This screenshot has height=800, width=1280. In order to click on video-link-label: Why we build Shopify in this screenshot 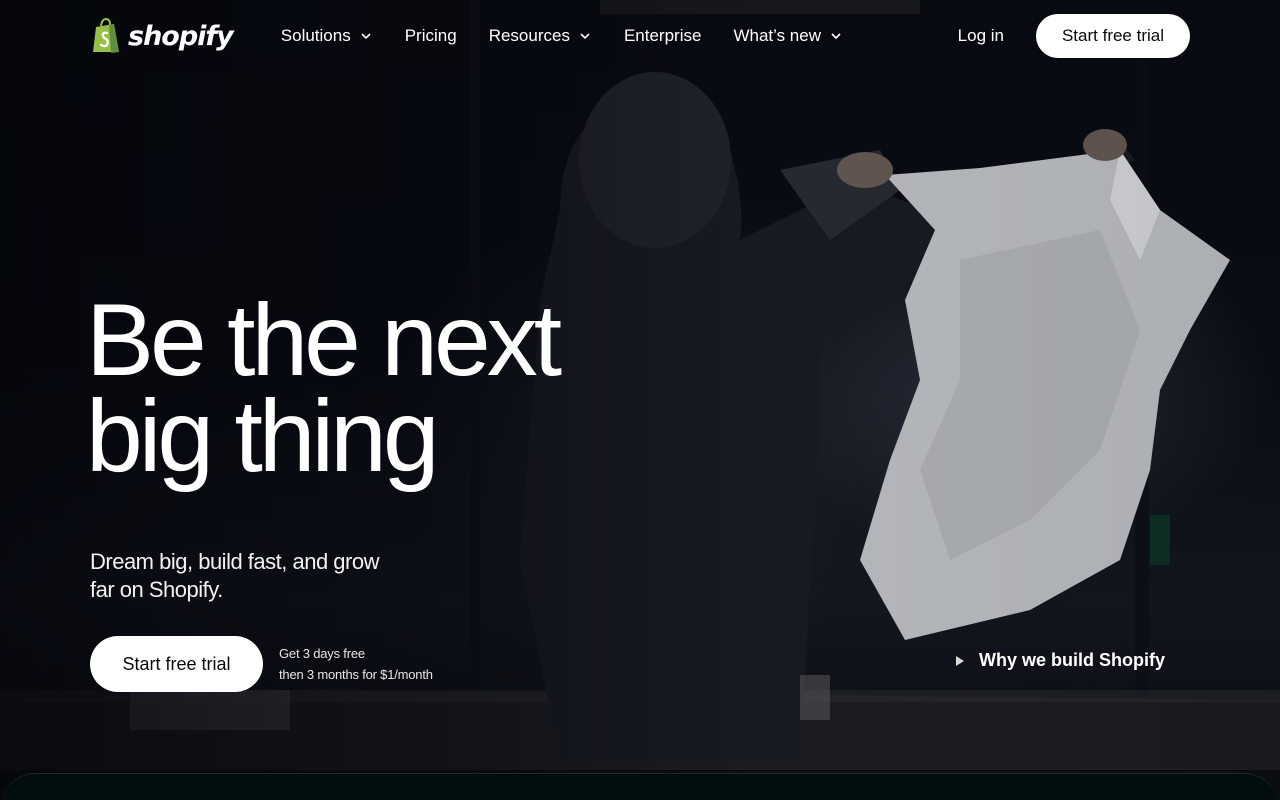, I will do `click(1072, 660)`.